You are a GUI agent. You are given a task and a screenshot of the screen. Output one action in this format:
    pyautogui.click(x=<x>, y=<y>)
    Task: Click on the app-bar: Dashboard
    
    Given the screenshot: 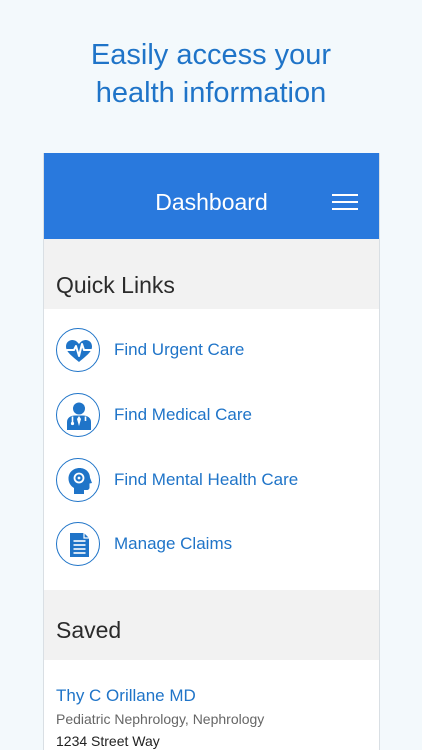 What is the action you would take?
    pyautogui.click(x=211, y=196)
    